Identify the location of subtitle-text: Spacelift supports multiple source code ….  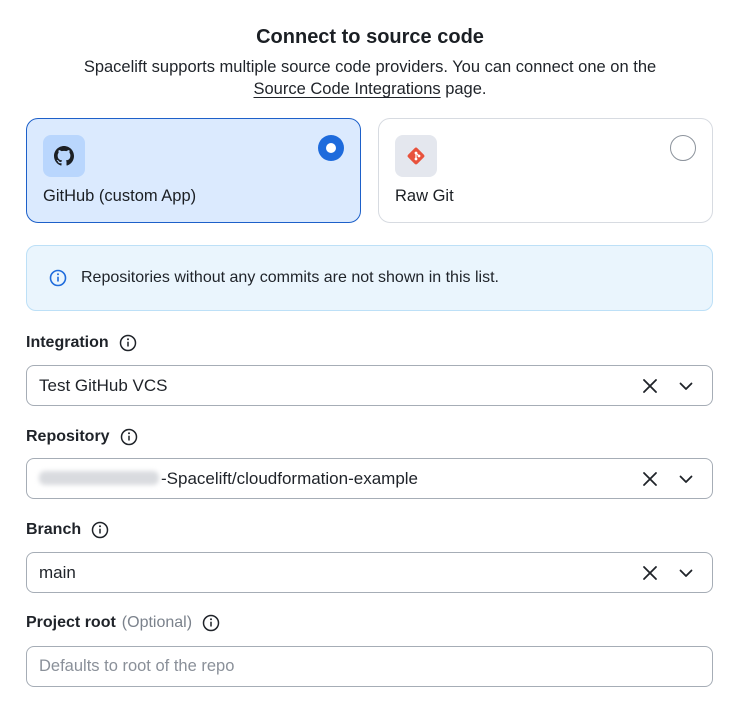
(370, 67).